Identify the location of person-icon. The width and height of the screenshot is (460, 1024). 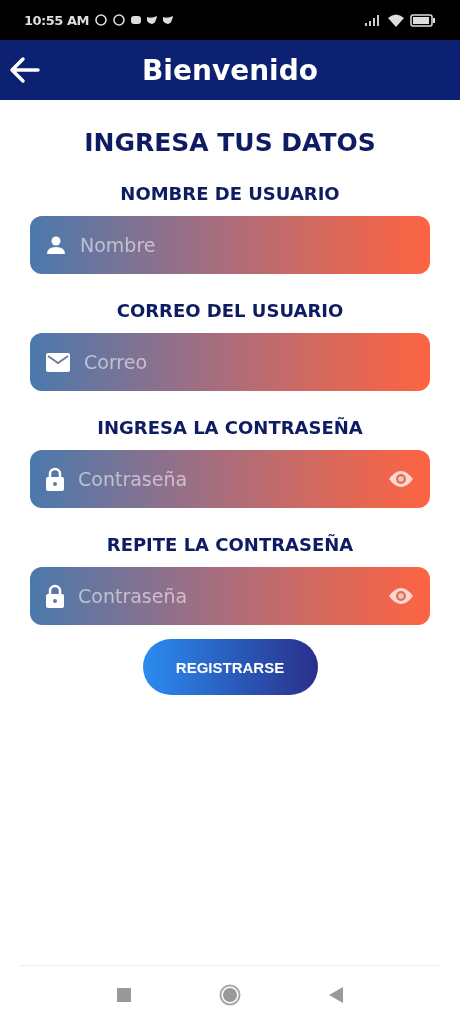
(56, 245).